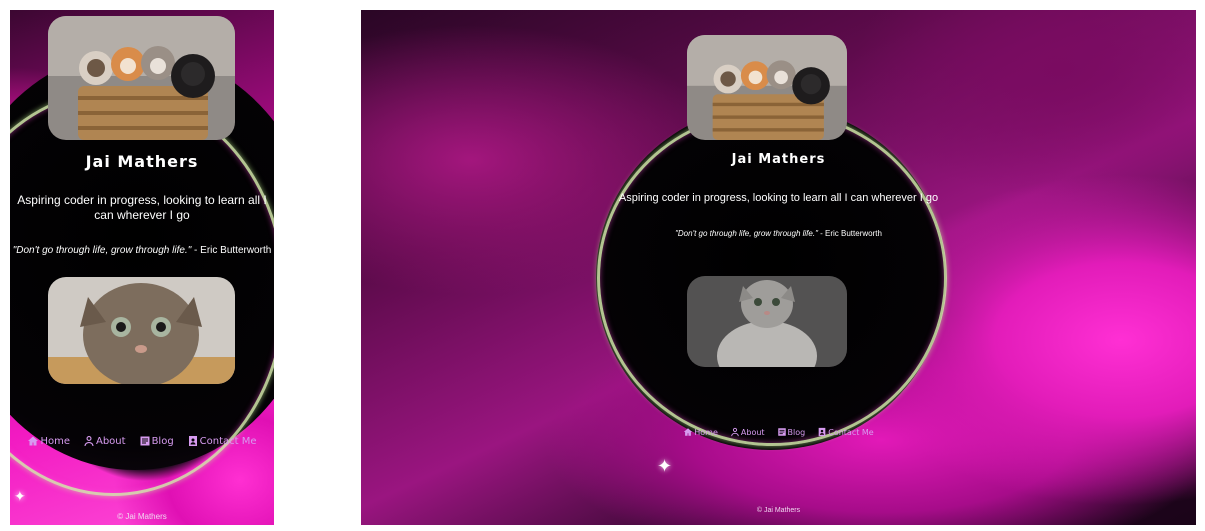 The height and width of the screenshot is (531, 1205). Describe the element at coordinates (141, 330) in the screenshot. I see `kitten-closeup-photo` at that location.